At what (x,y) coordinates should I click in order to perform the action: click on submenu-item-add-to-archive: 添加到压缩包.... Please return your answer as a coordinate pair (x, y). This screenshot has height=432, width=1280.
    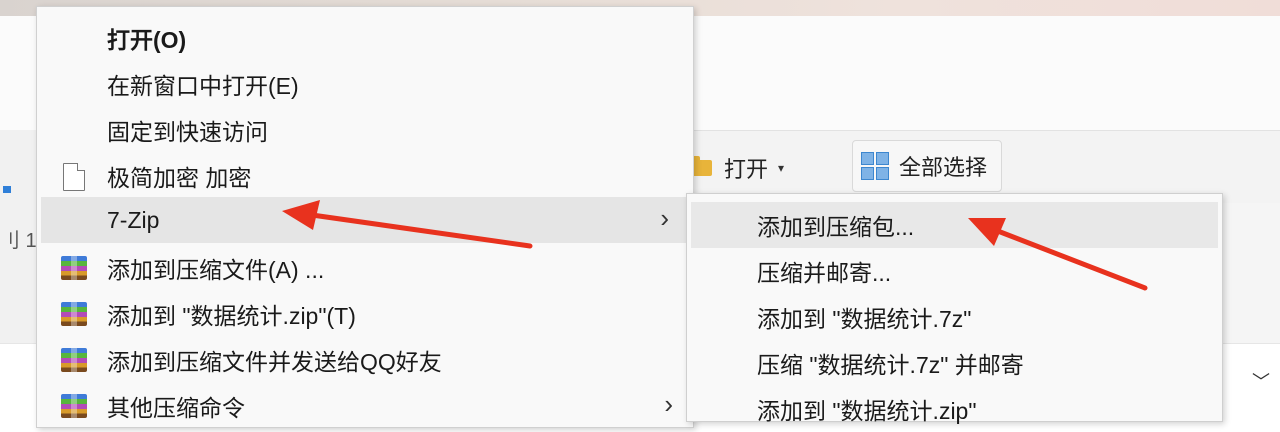
    Looking at the image, I should click on (954, 225).